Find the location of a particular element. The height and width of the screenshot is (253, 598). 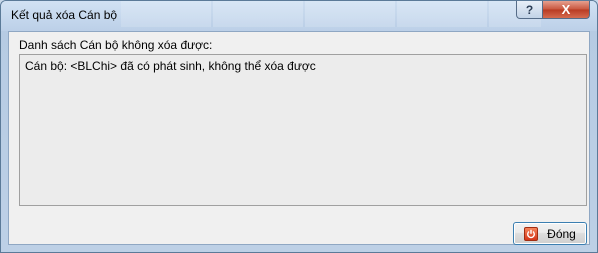

help-icon: ? is located at coordinates (529, 9).